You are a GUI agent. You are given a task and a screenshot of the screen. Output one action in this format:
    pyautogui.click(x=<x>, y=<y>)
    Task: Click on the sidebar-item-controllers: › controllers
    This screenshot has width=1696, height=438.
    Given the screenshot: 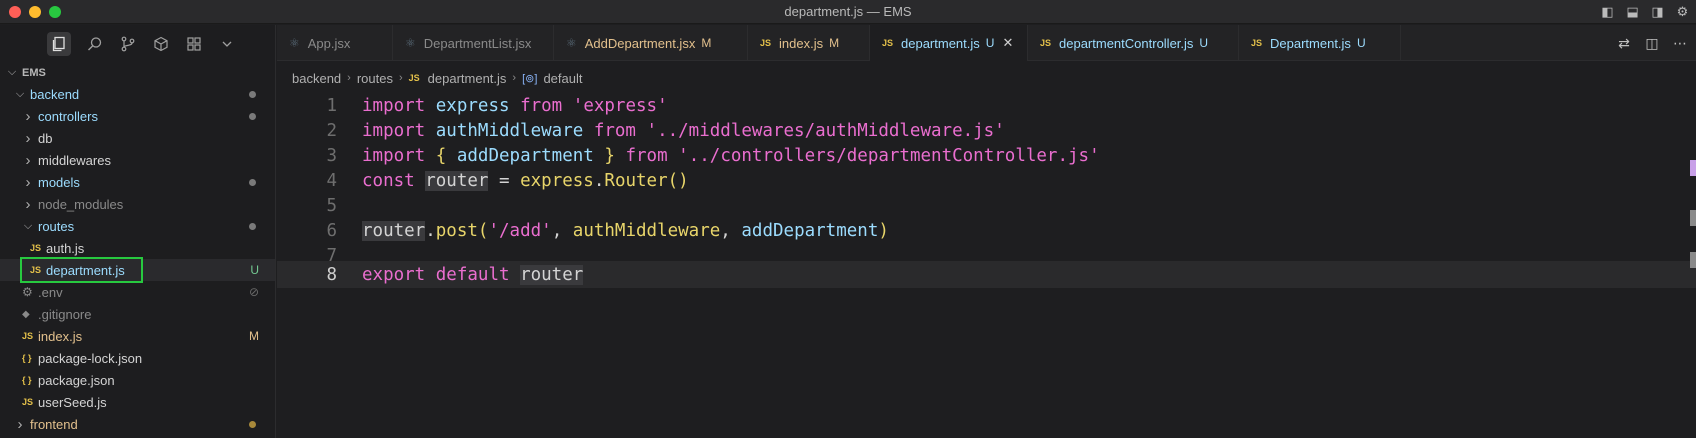 What is the action you would take?
    pyautogui.click(x=137, y=116)
    